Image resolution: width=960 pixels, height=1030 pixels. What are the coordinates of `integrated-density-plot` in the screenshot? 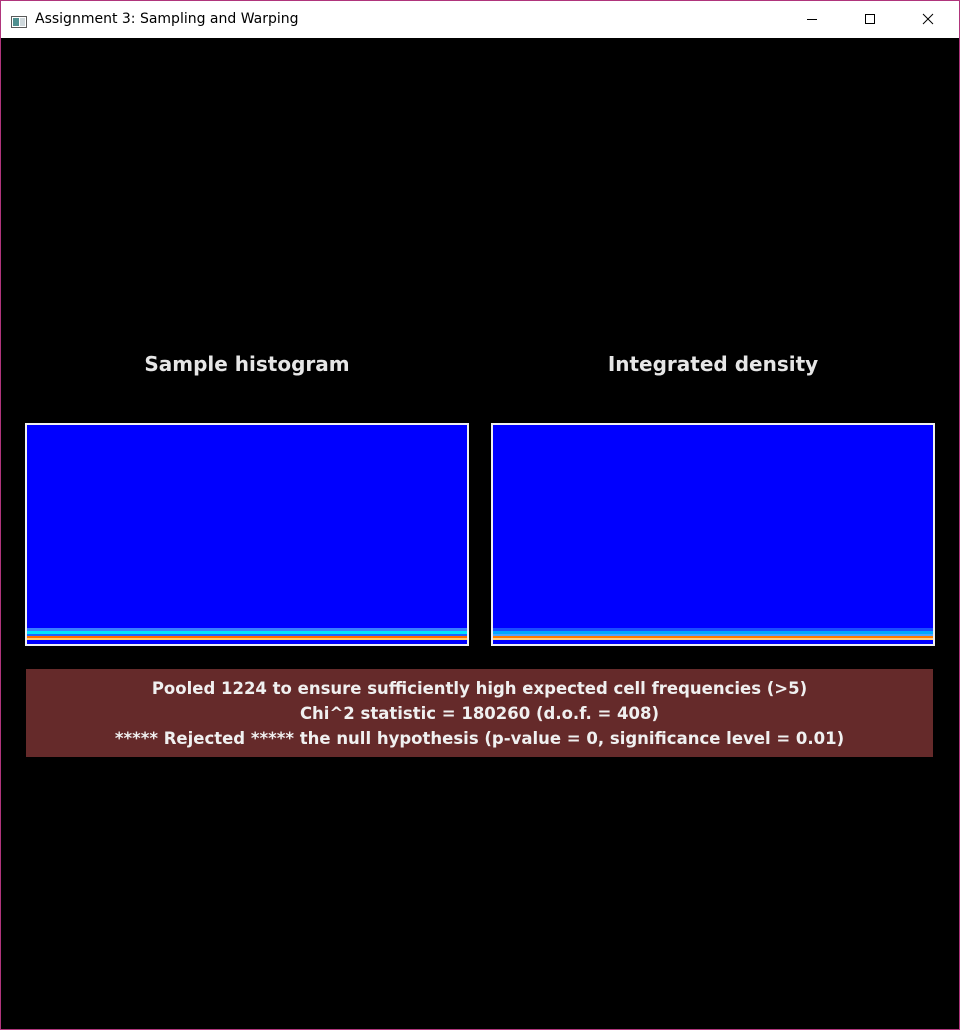 It's located at (713, 534).